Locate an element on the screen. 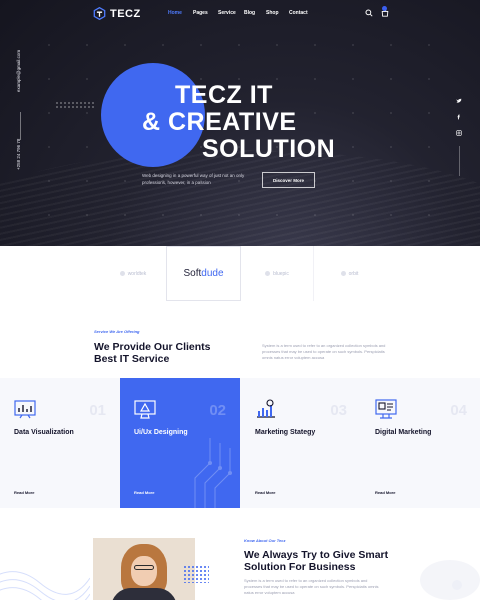 This screenshot has height=600, width=480. brand-name: Softdude is located at coordinates (203, 273).